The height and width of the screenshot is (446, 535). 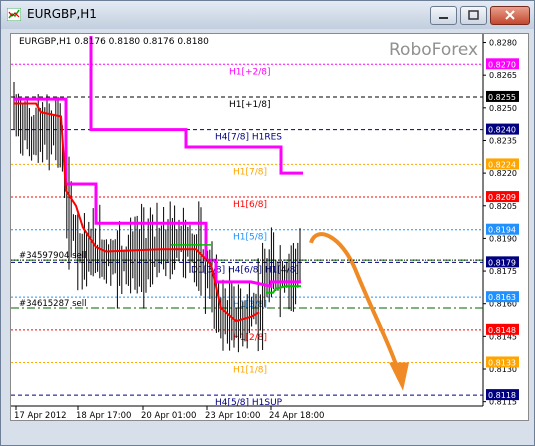 I want to click on murrey-level-label: H1[+1/8], so click(x=250, y=105).